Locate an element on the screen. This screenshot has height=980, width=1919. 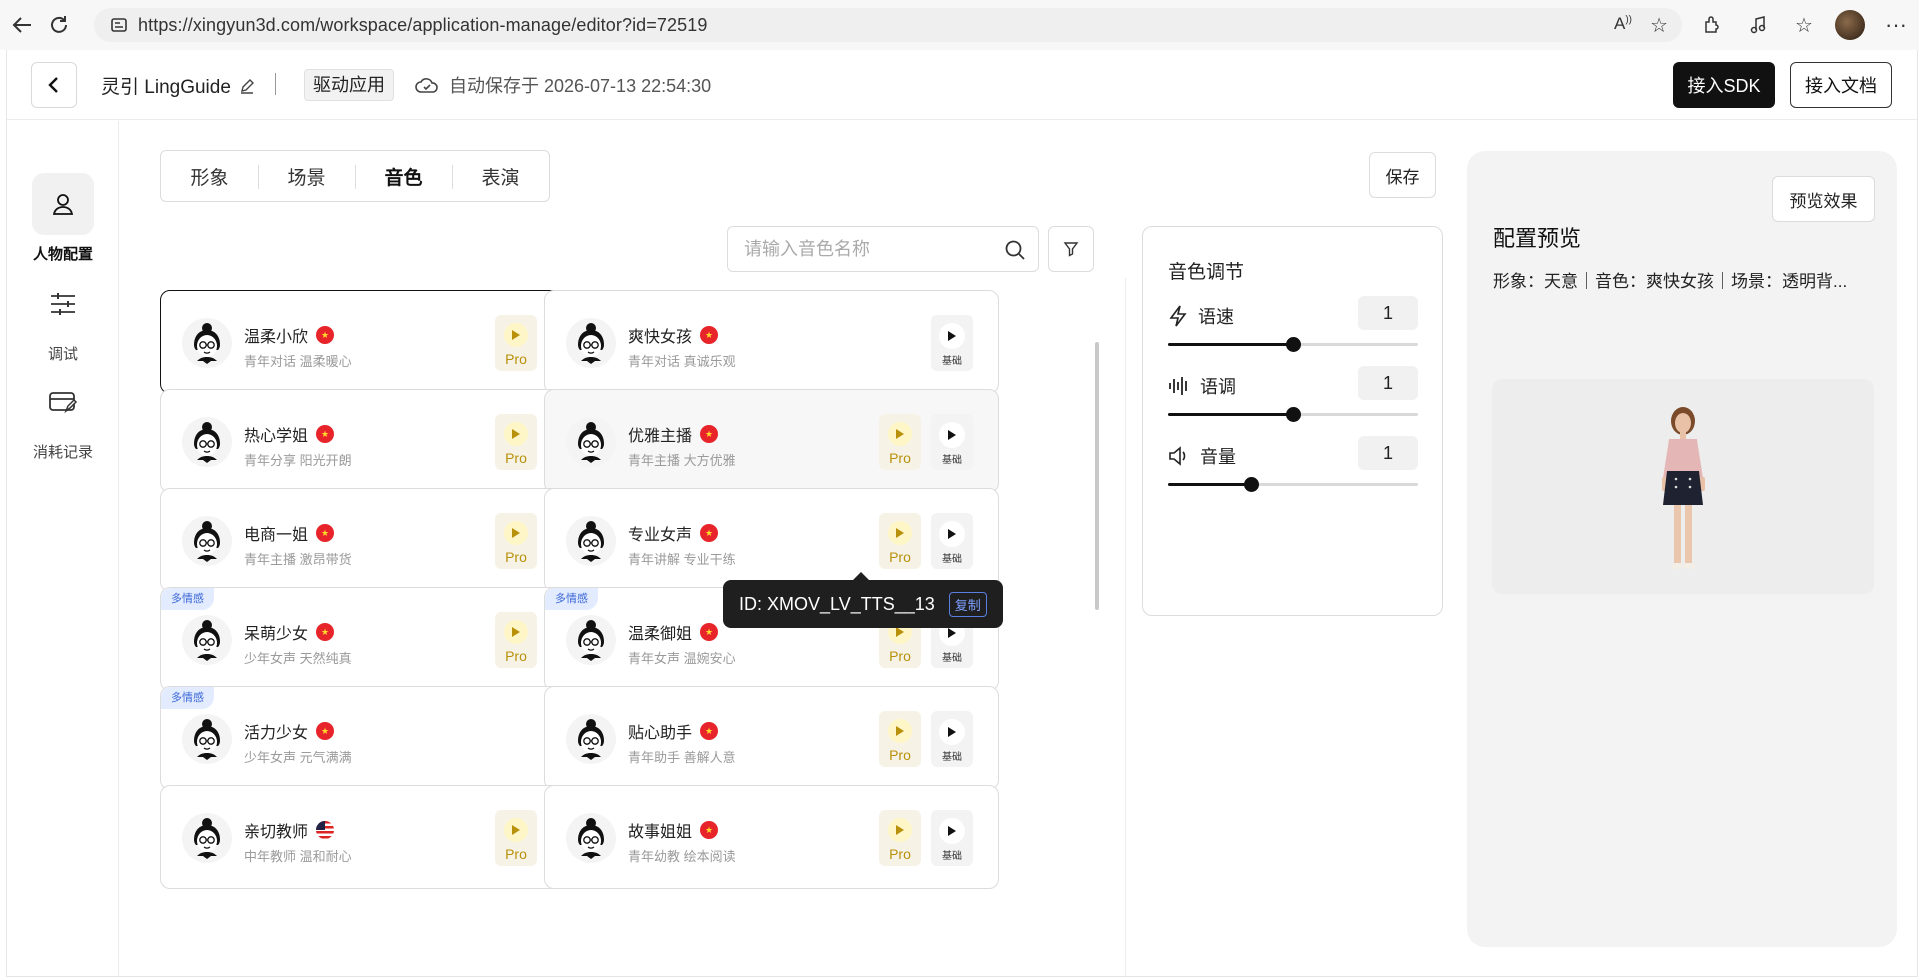
back-button is located at coordinates (54, 85).